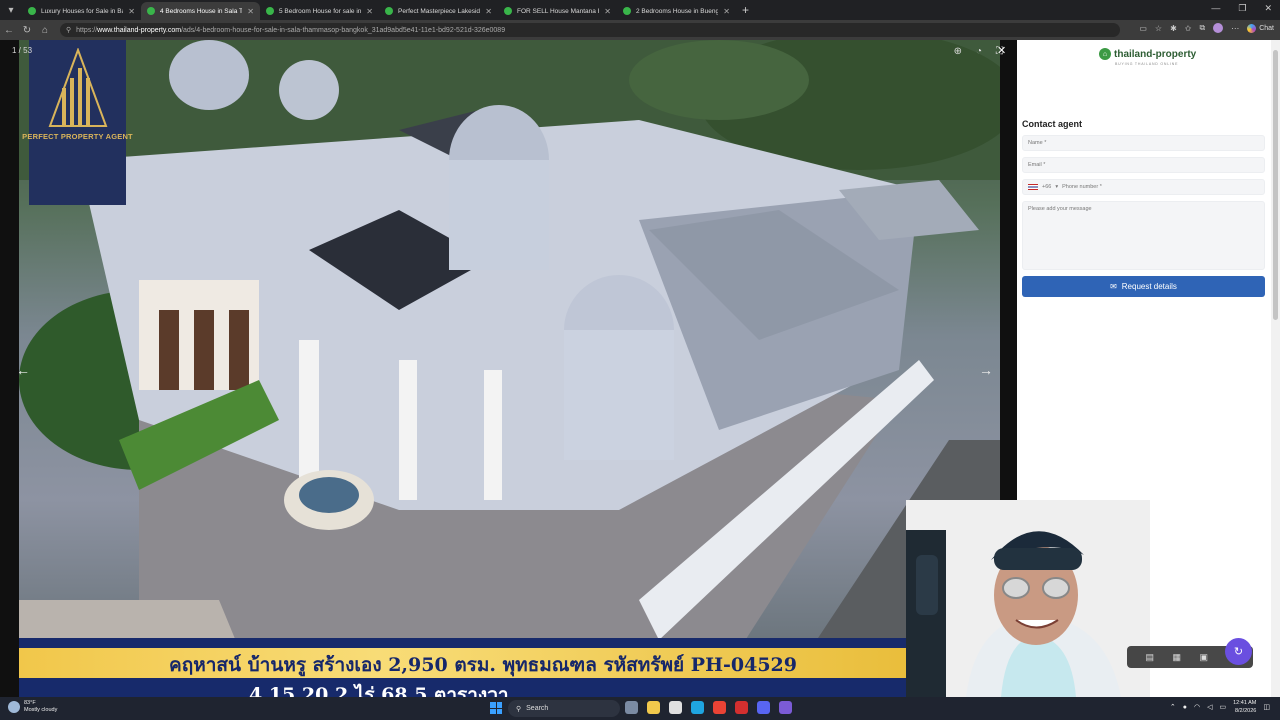  Describe the element at coordinates (1223, 707) in the screenshot. I see `battery-icon: ▭` at that location.